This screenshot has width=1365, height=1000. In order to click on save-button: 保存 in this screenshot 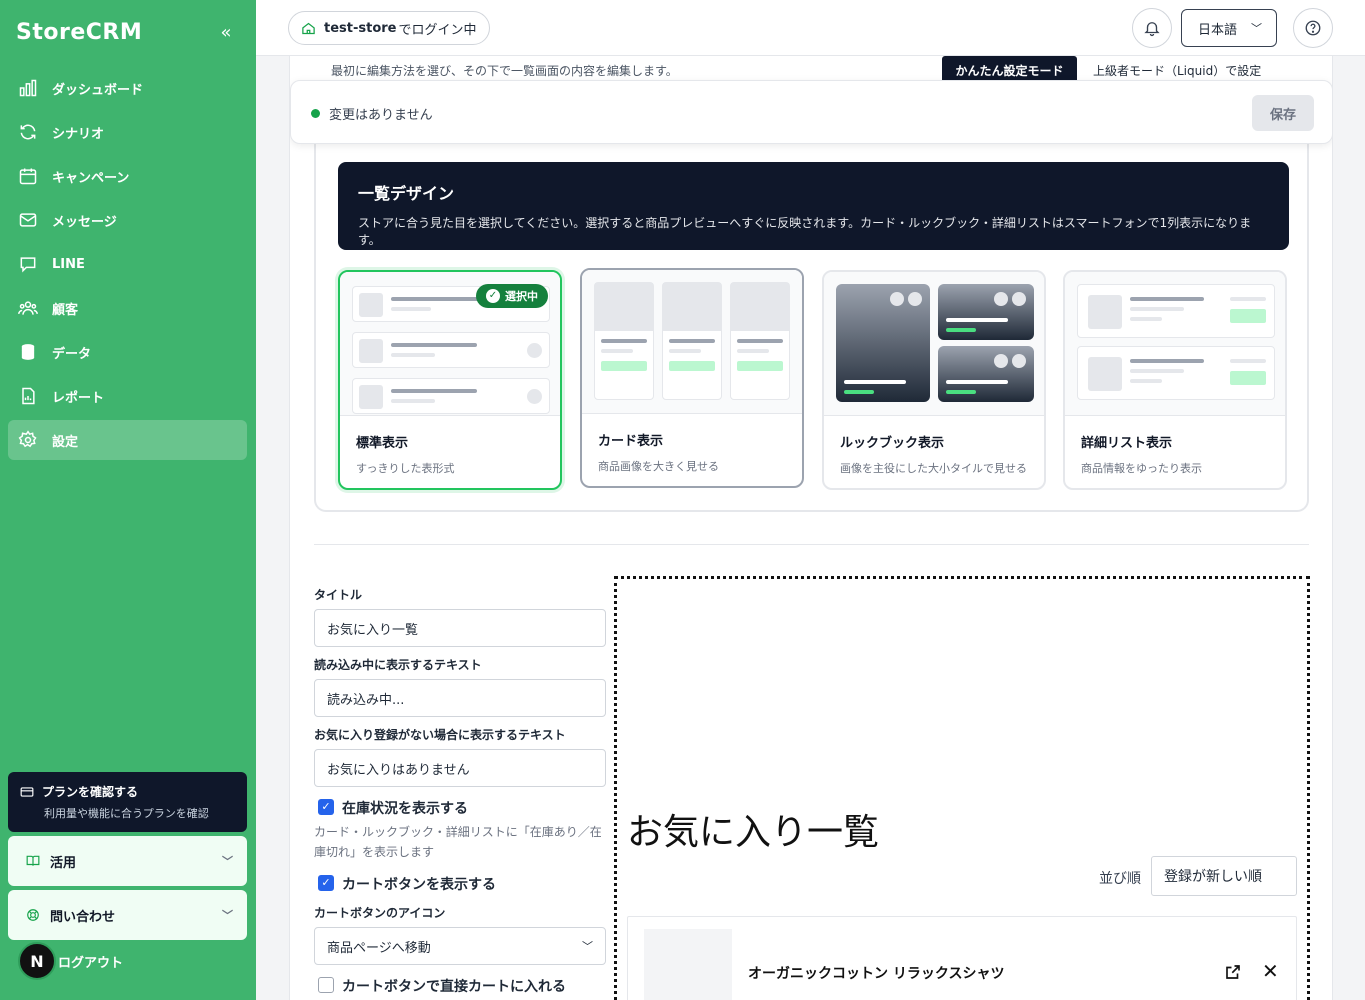, I will do `click(1283, 113)`.